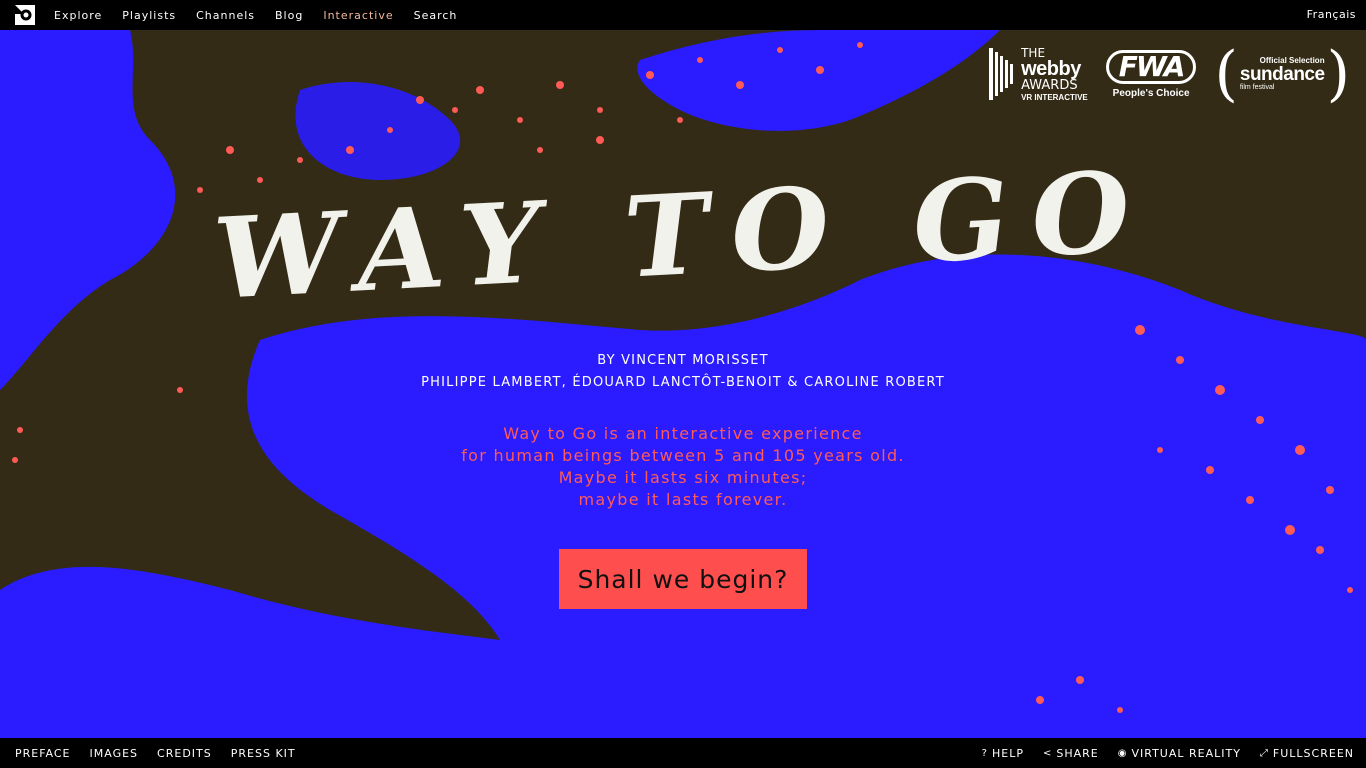 Image resolution: width=1366 pixels, height=768 pixels. What do you see at coordinates (1122, 753) in the screenshot?
I see `eye-icon: ◉` at bounding box center [1122, 753].